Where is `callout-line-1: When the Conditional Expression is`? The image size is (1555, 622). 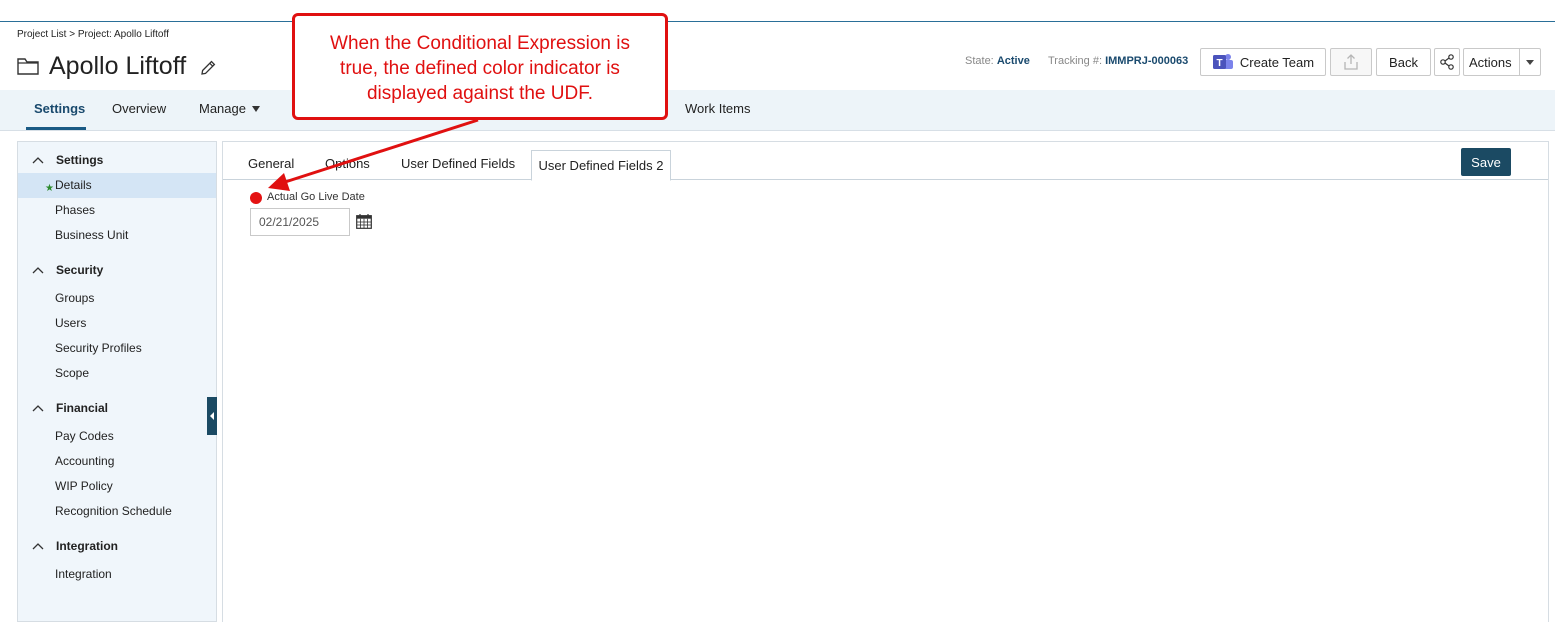
callout-line-1: When the Conditional Expression is is located at coordinates (480, 43).